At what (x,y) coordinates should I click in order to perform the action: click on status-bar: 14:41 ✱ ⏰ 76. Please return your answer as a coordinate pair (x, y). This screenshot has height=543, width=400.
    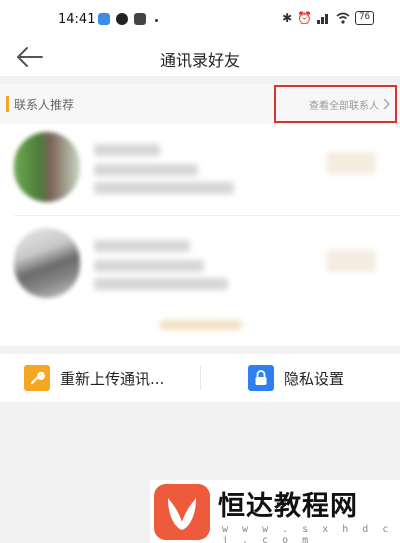
    Looking at the image, I should click on (200, 20).